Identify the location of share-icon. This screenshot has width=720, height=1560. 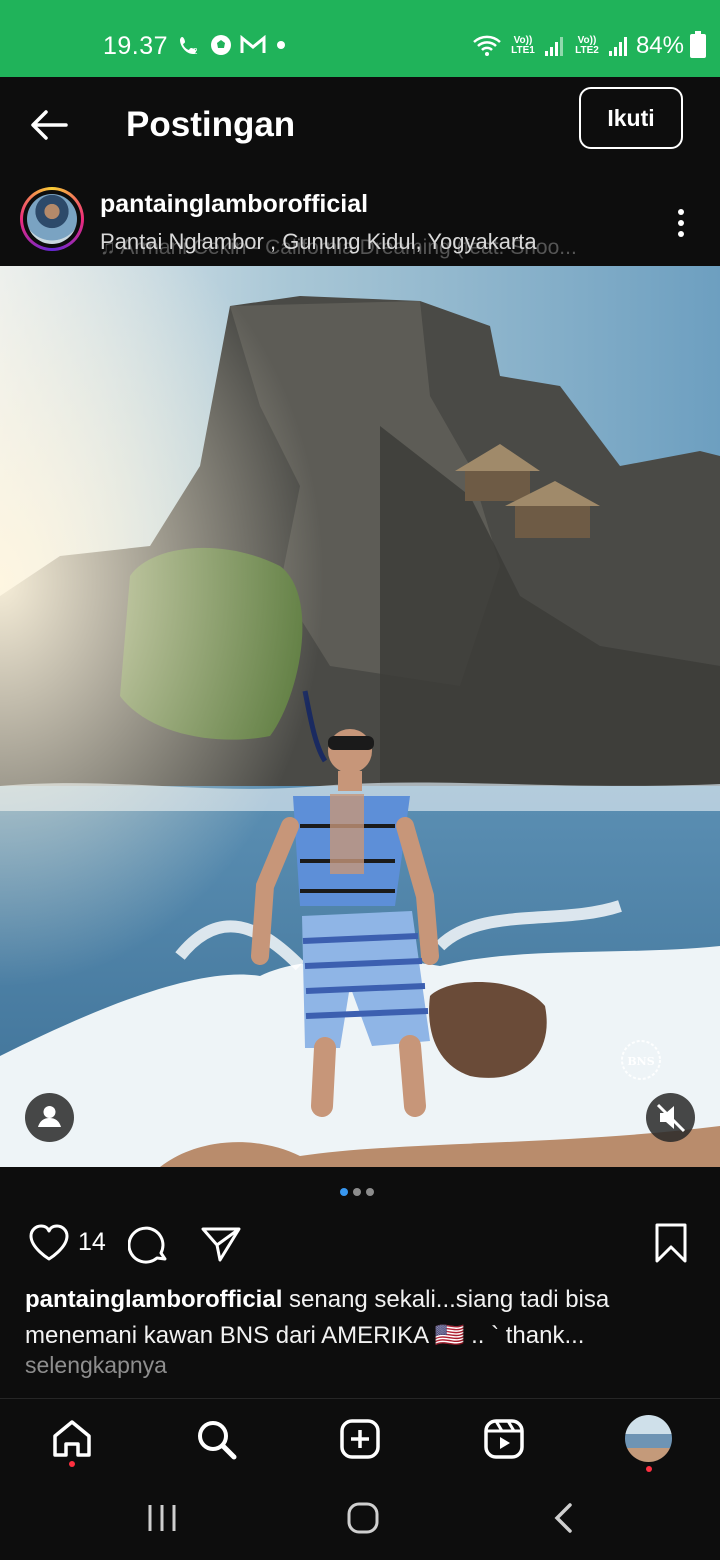
(221, 1244).